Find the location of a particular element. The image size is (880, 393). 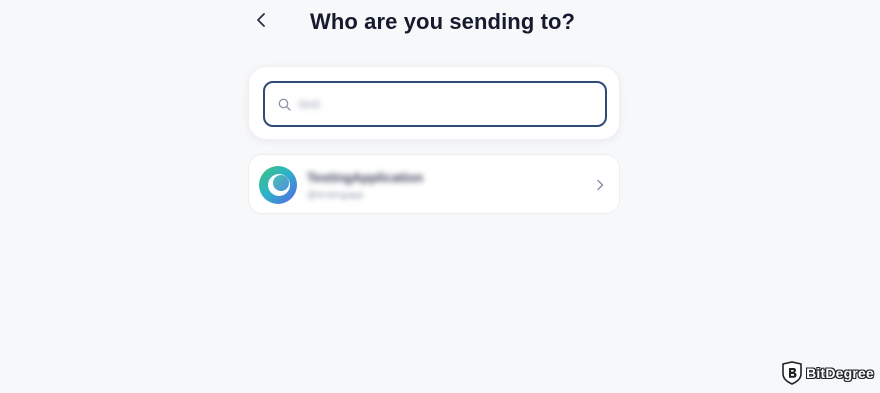

bitdegree-logo is located at coordinates (792, 373).